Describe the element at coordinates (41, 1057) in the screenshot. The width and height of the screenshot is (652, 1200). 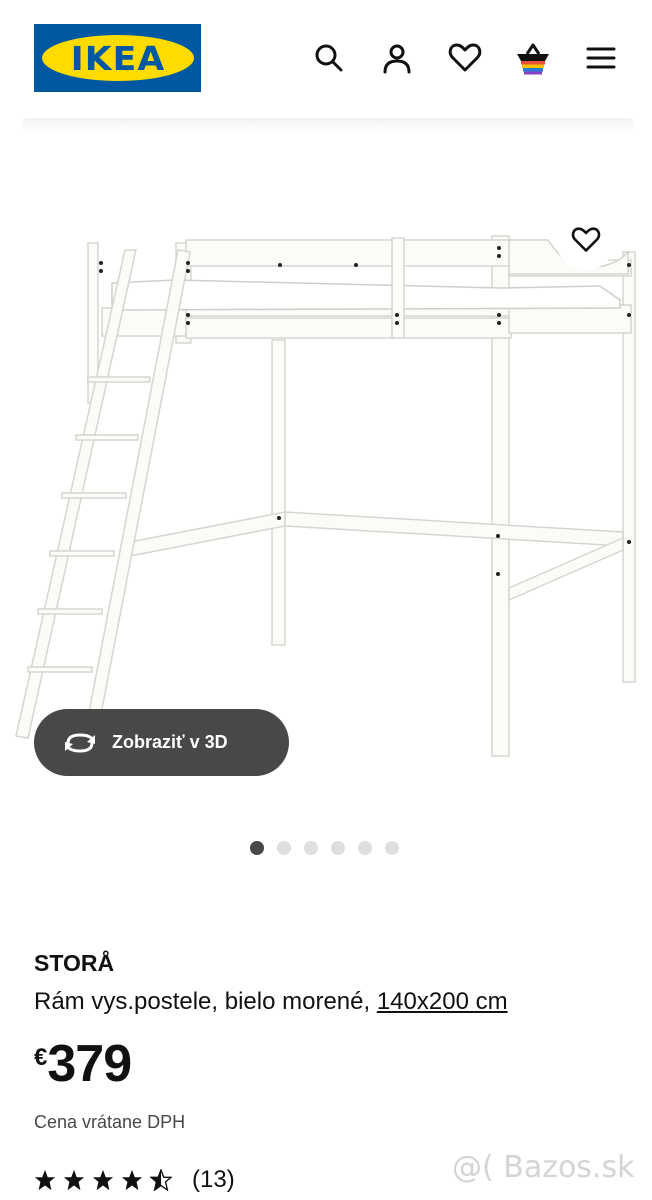
I see `price-currency: €` at that location.